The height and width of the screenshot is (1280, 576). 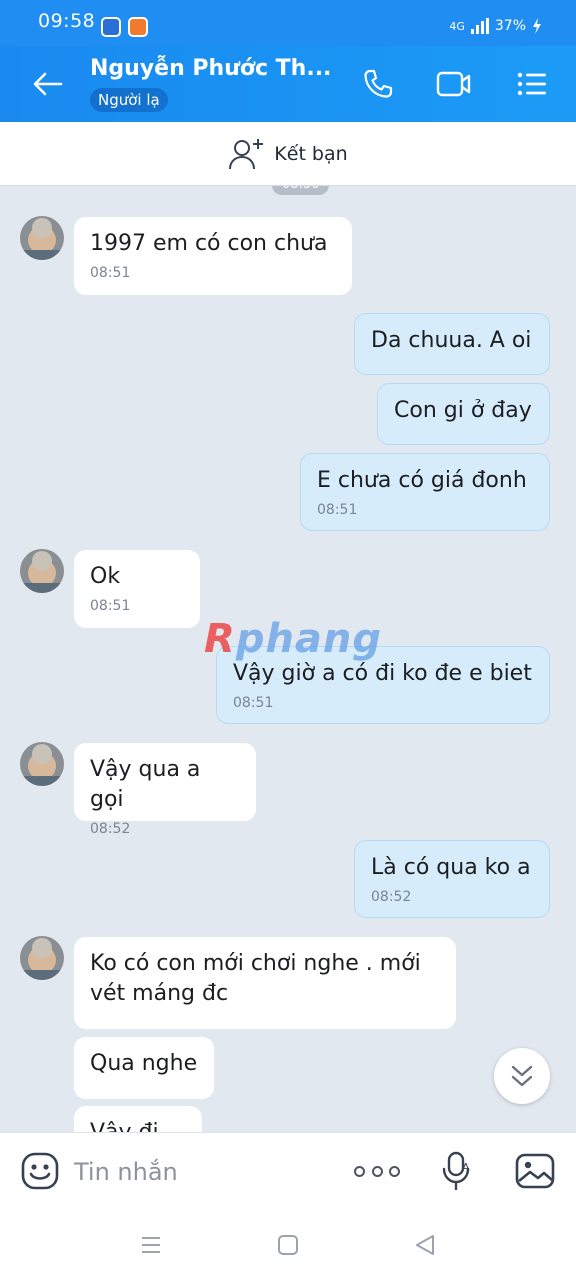 What do you see at coordinates (144, 1063) in the screenshot?
I see `message-text: Qua nghe` at bounding box center [144, 1063].